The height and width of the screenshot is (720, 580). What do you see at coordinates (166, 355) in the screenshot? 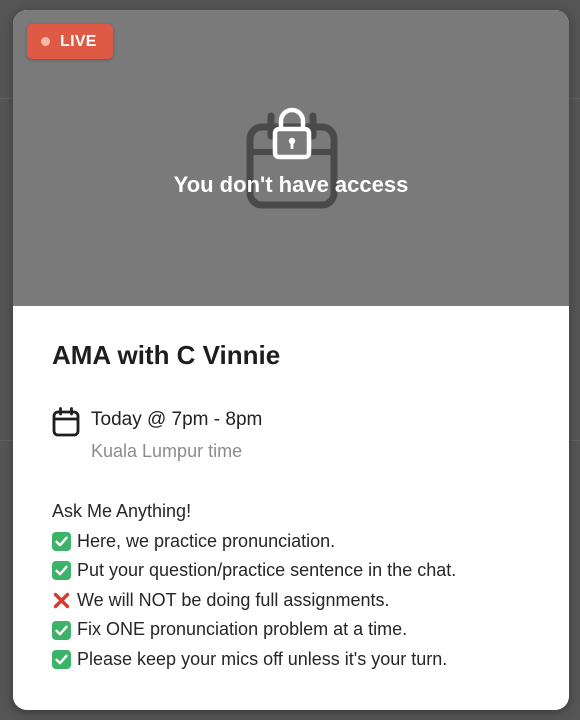
I see `event-title: AMA with C Vinnie` at bounding box center [166, 355].